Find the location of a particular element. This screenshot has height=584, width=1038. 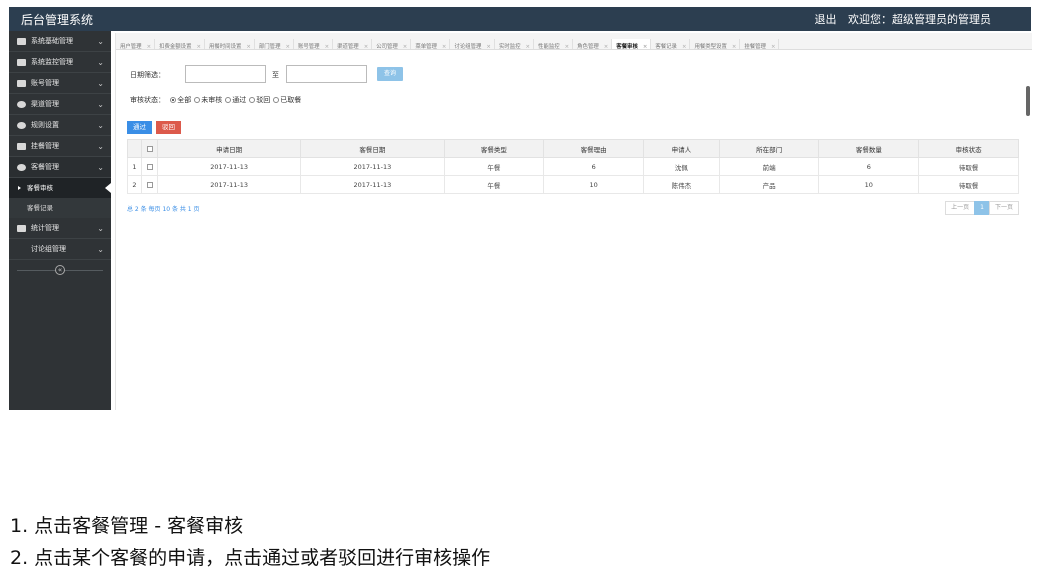

tab-item: 讨论组管理 × is located at coordinates (472, 44).